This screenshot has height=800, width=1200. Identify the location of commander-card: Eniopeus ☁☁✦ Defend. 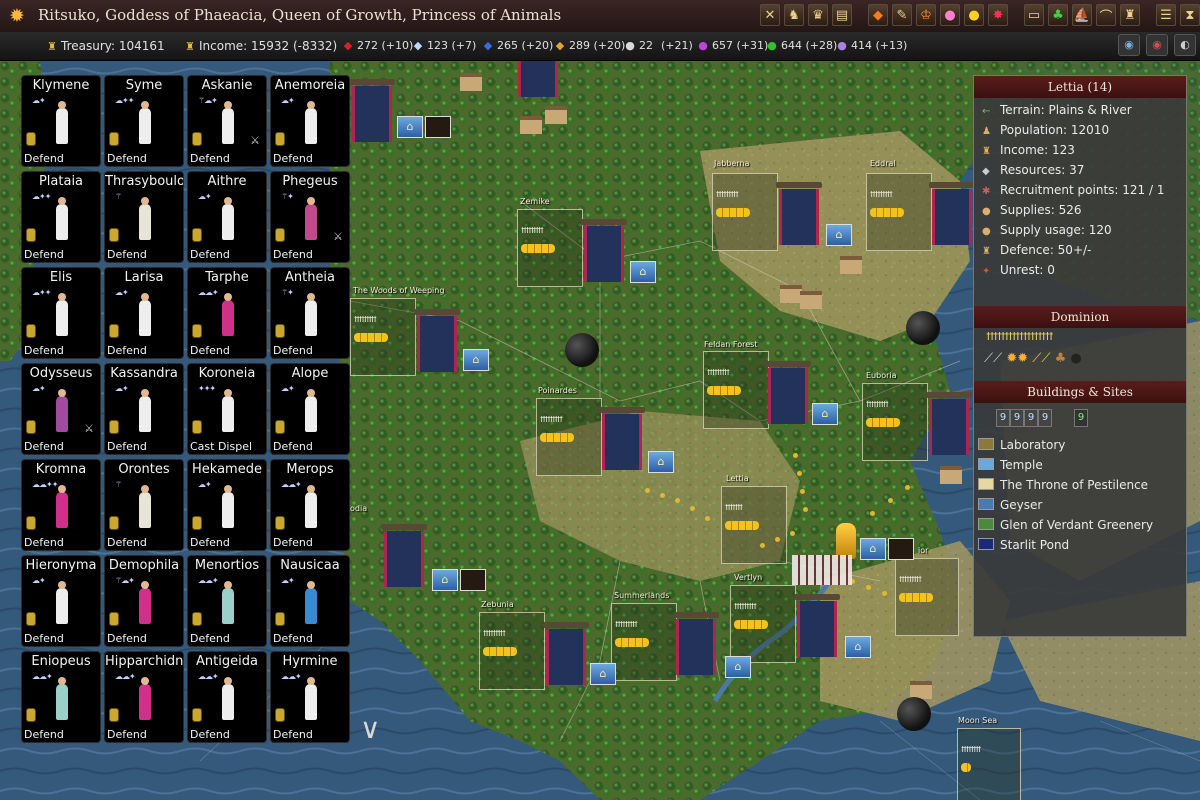
(61, 697).